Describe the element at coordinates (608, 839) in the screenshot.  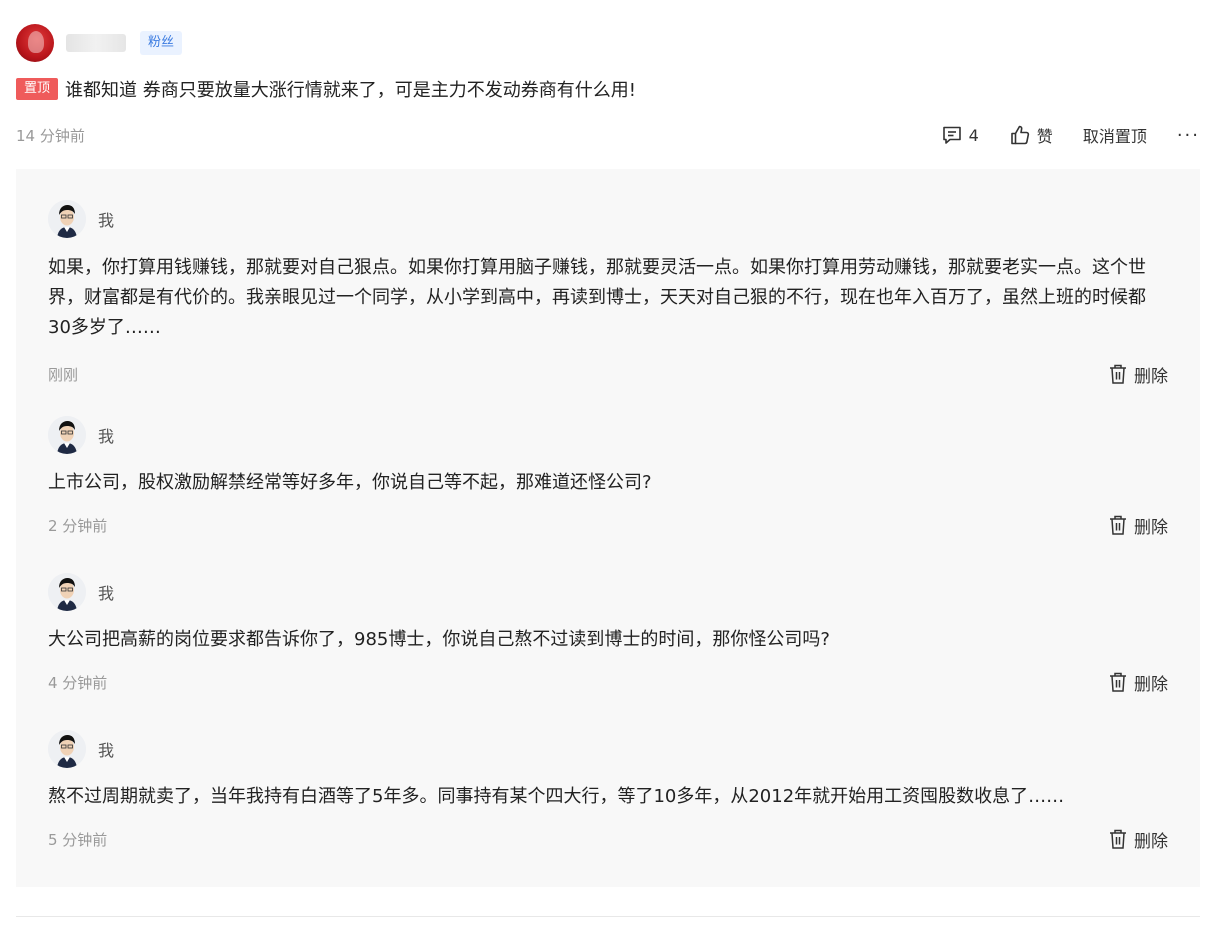
I see `reply-footer: 5 分钟前 删除` at that location.